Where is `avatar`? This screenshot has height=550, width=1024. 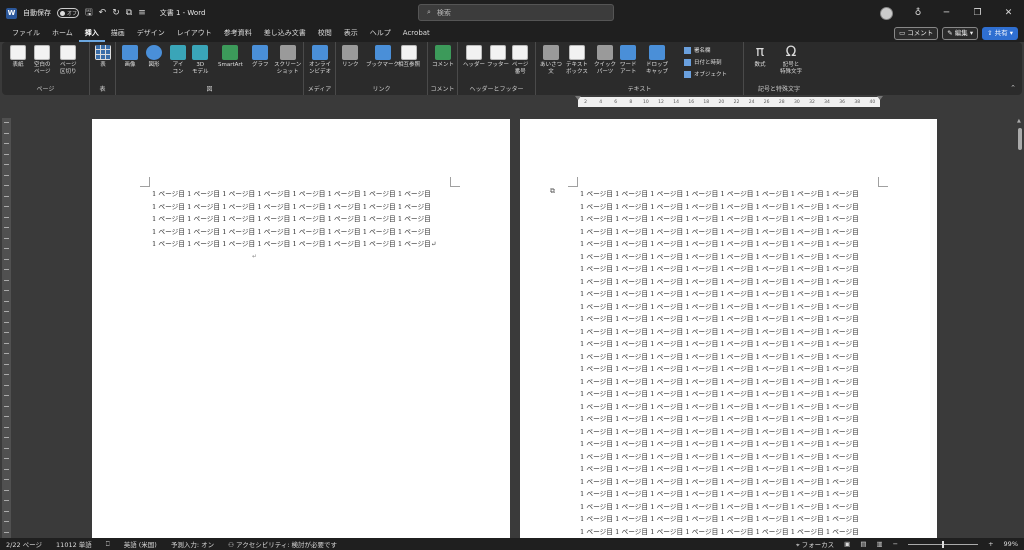 avatar is located at coordinates (886, 13).